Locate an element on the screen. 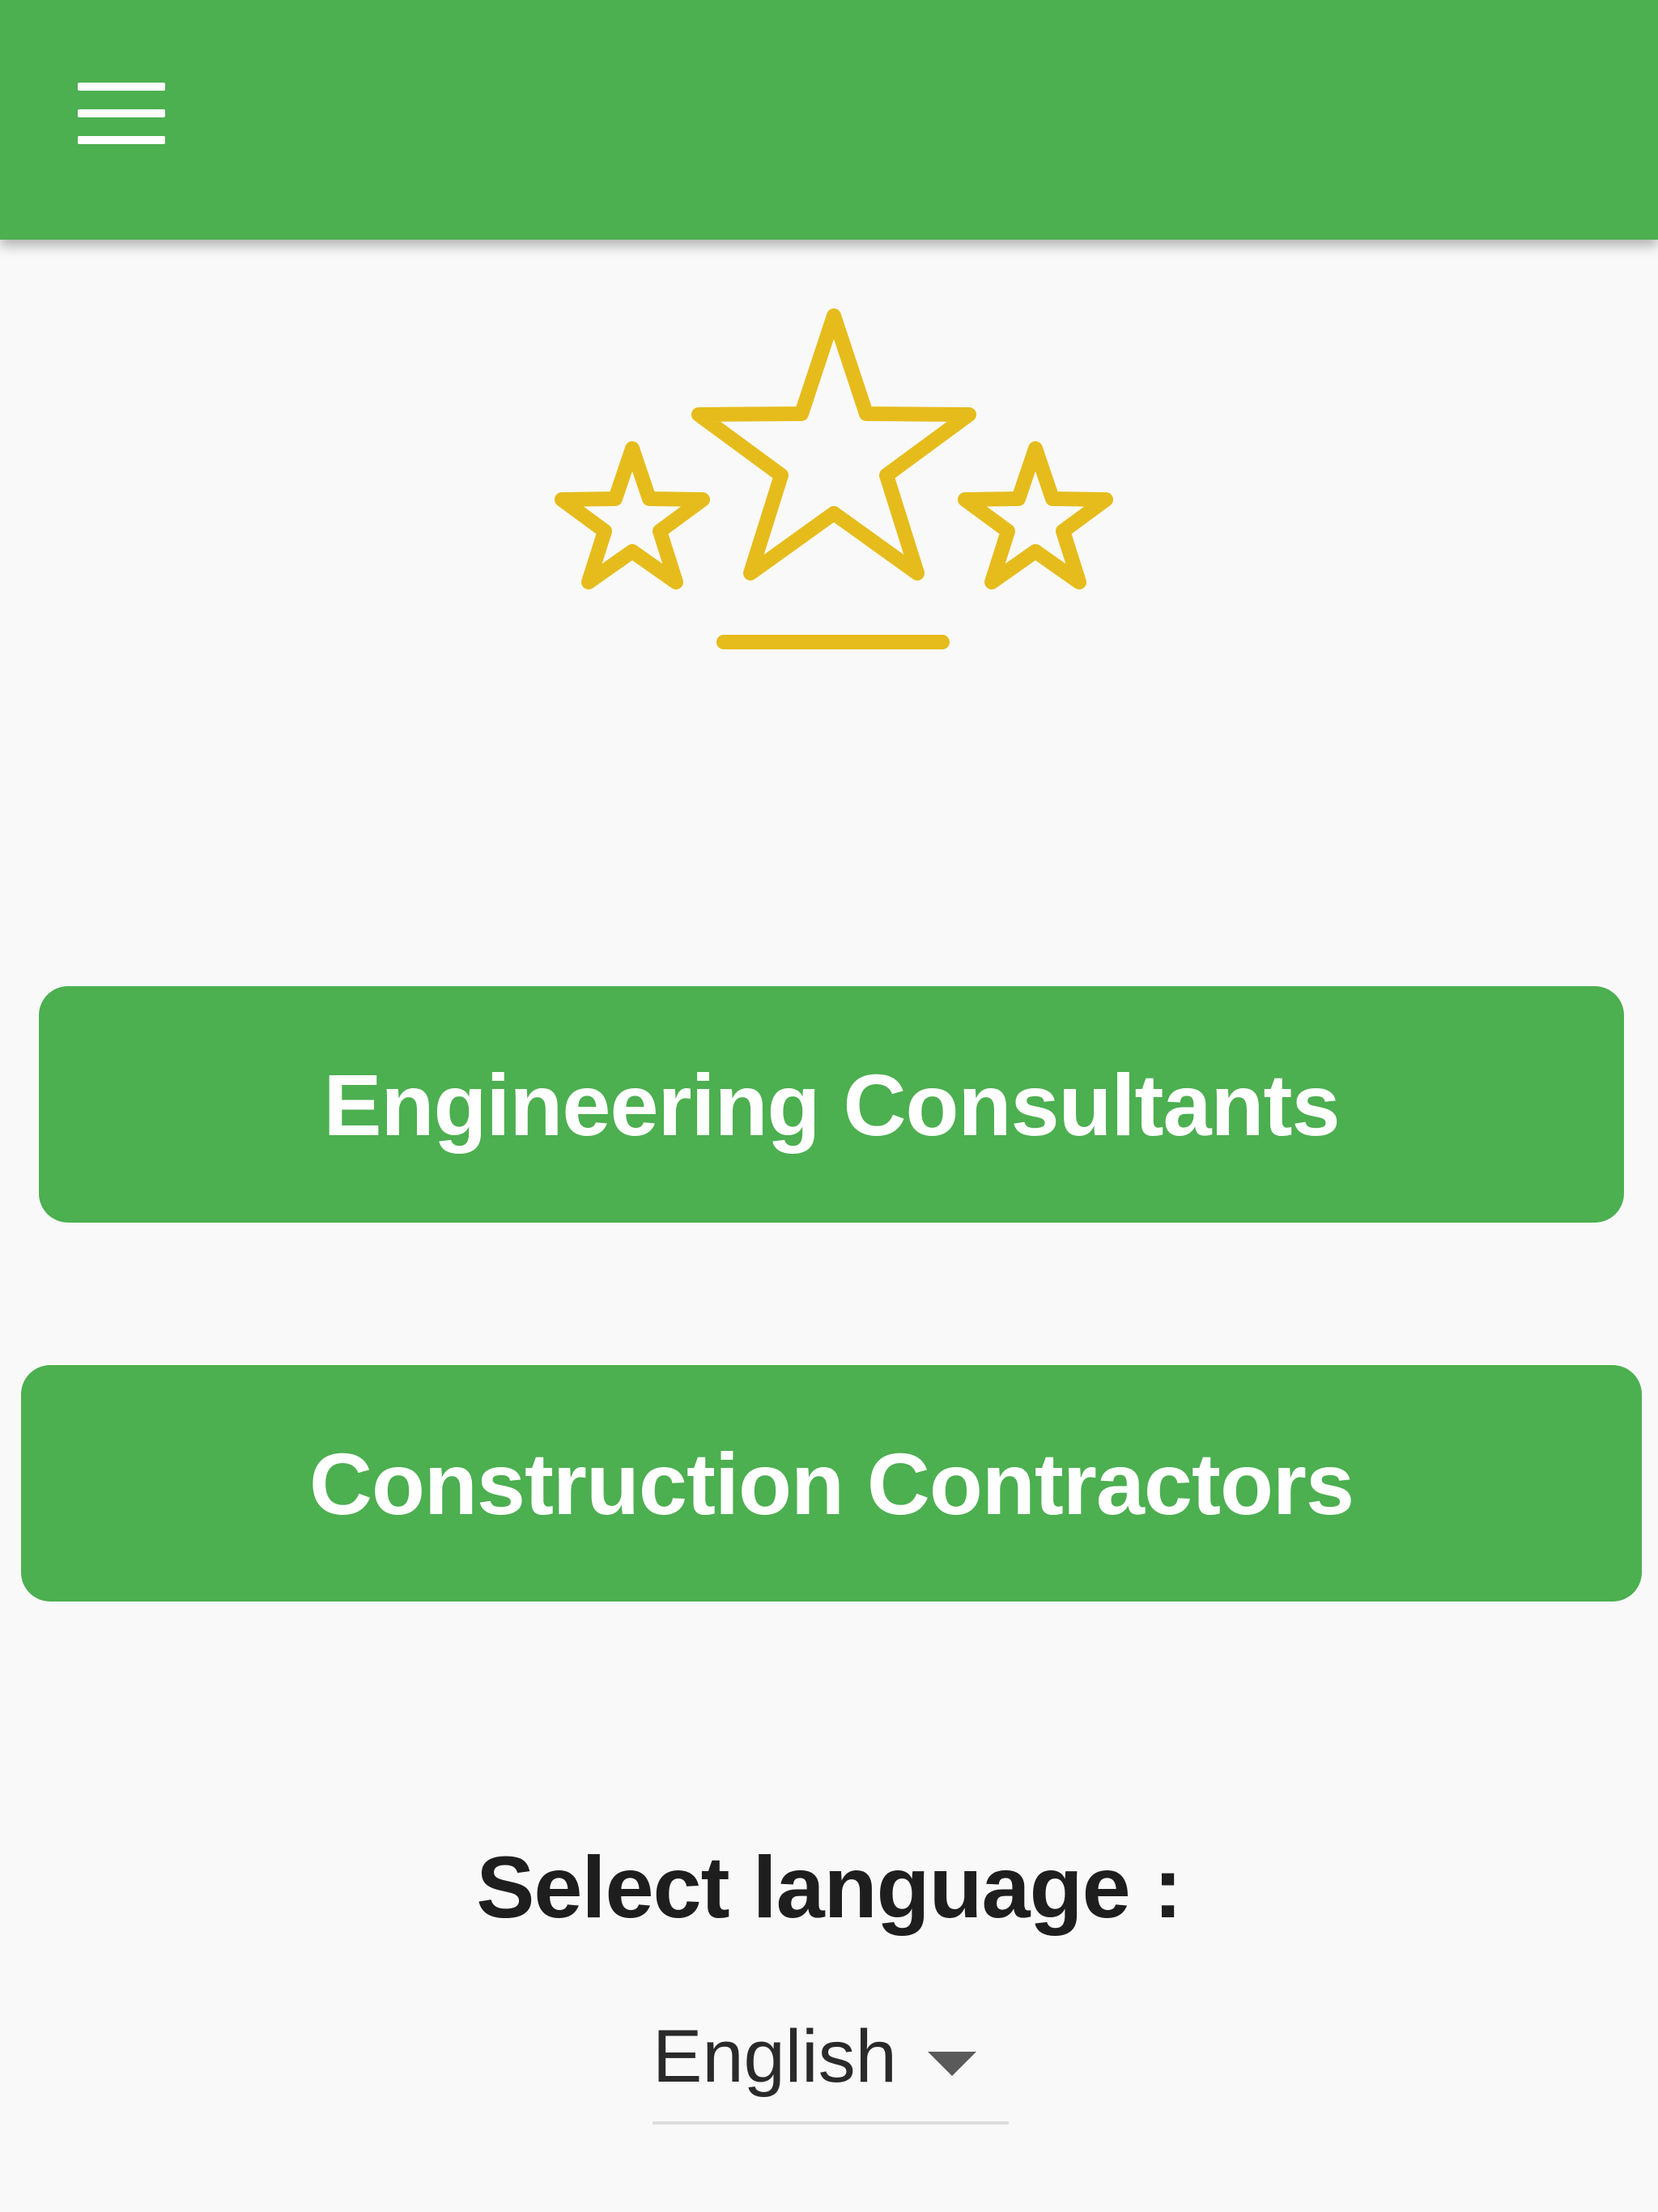 This screenshot has width=1658, height=2212. construction-contractors-button: Construction Contractors is located at coordinates (831, 1483).